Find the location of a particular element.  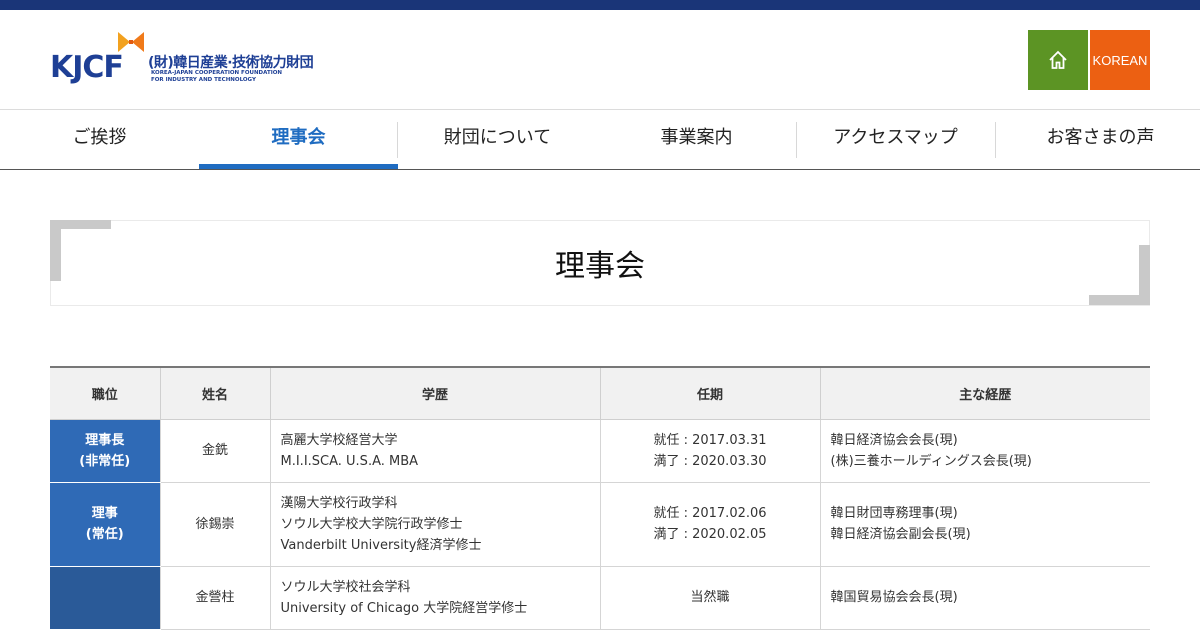

career-line: 韓日財団専務理事(現) is located at coordinates (894, 513).